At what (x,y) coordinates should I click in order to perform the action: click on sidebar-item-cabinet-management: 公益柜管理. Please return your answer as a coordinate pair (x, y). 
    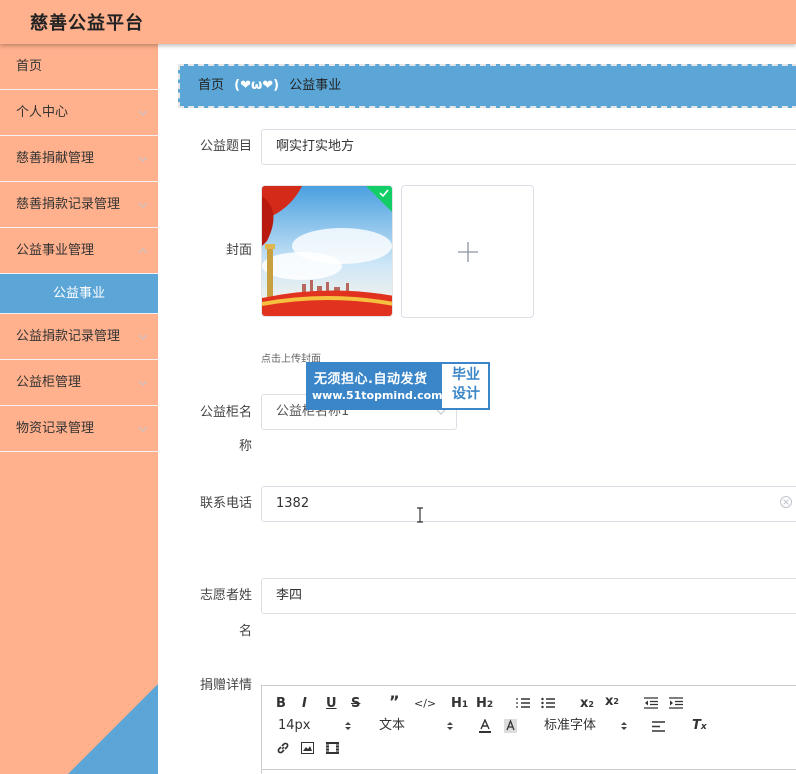
    Looking at the image, I should click on (79, 383).